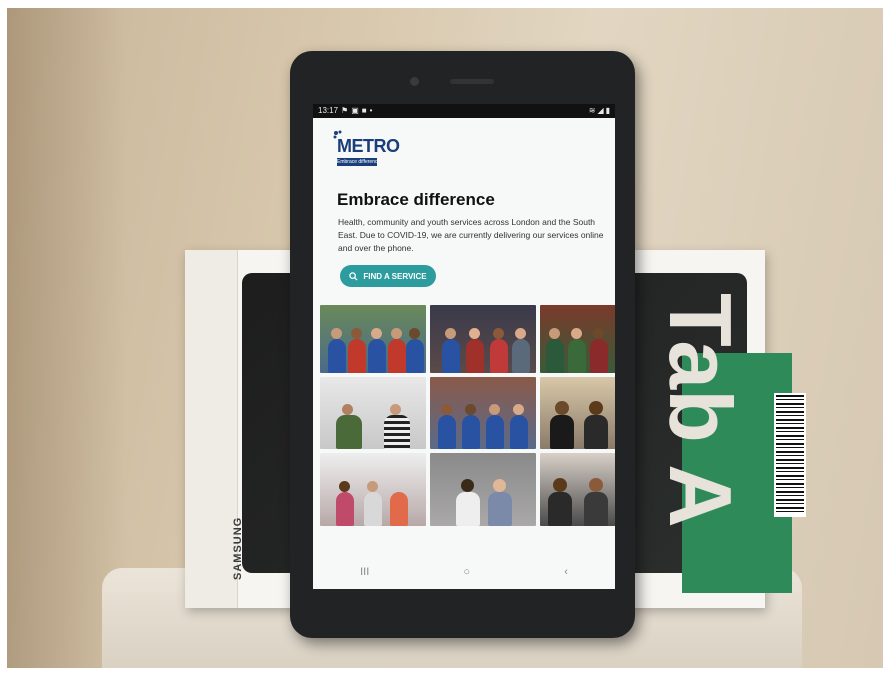 The width and height of the screenshot is (890, 675). I want to click on find-a-service-button: FIND A SERVICE, so click(388, 276).